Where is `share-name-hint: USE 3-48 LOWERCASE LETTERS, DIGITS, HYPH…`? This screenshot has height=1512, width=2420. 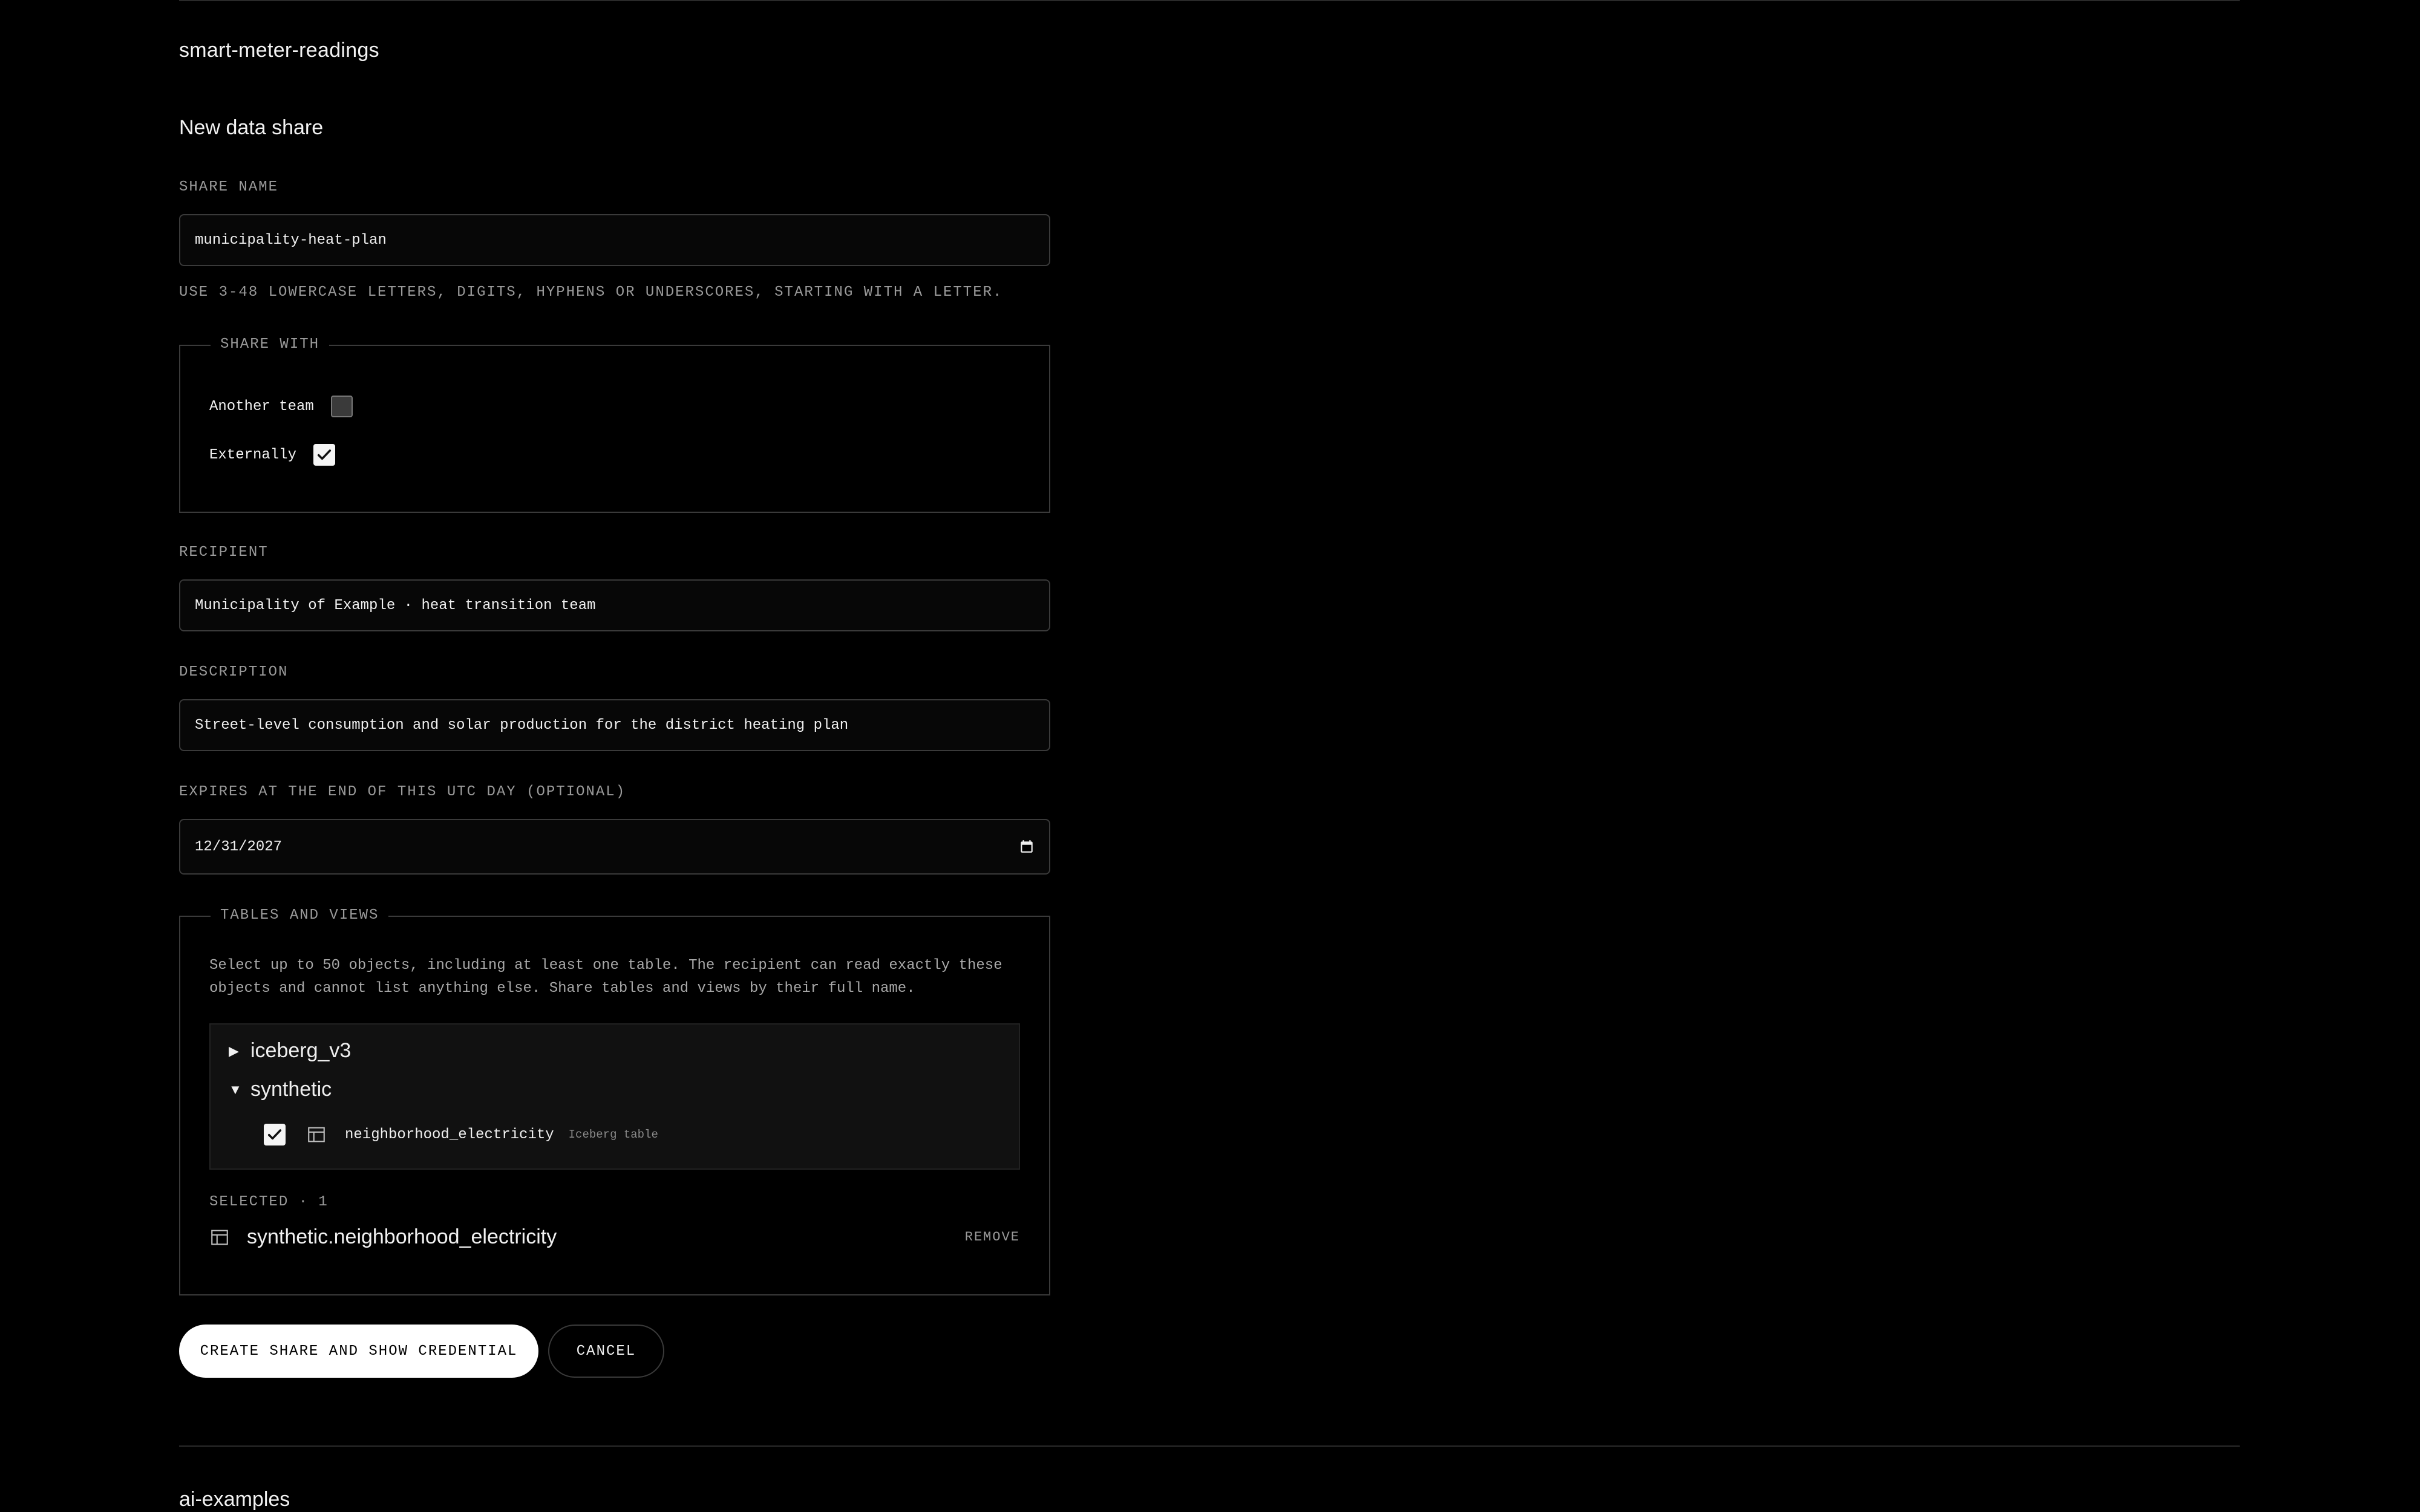
share-name-hint: USE 3-48 LOWERCASE LETTERS, DIGITS, HYPH… is located at coordinates (591, 292).